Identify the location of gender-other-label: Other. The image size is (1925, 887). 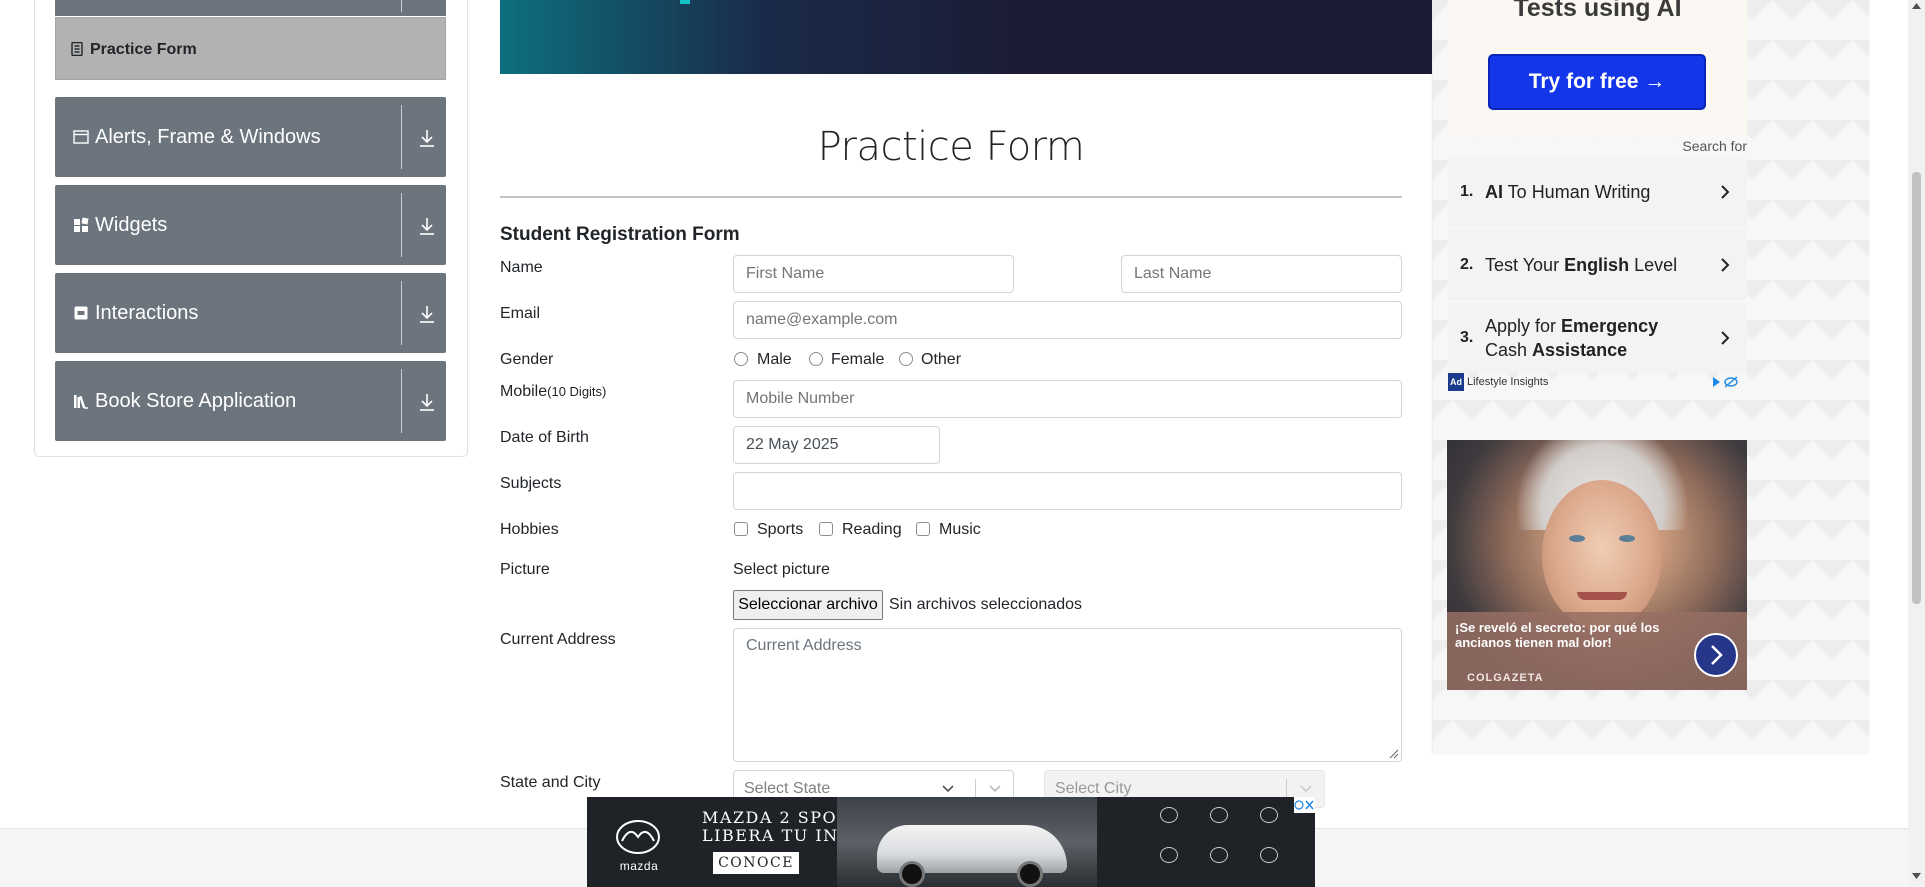
(941, 360).